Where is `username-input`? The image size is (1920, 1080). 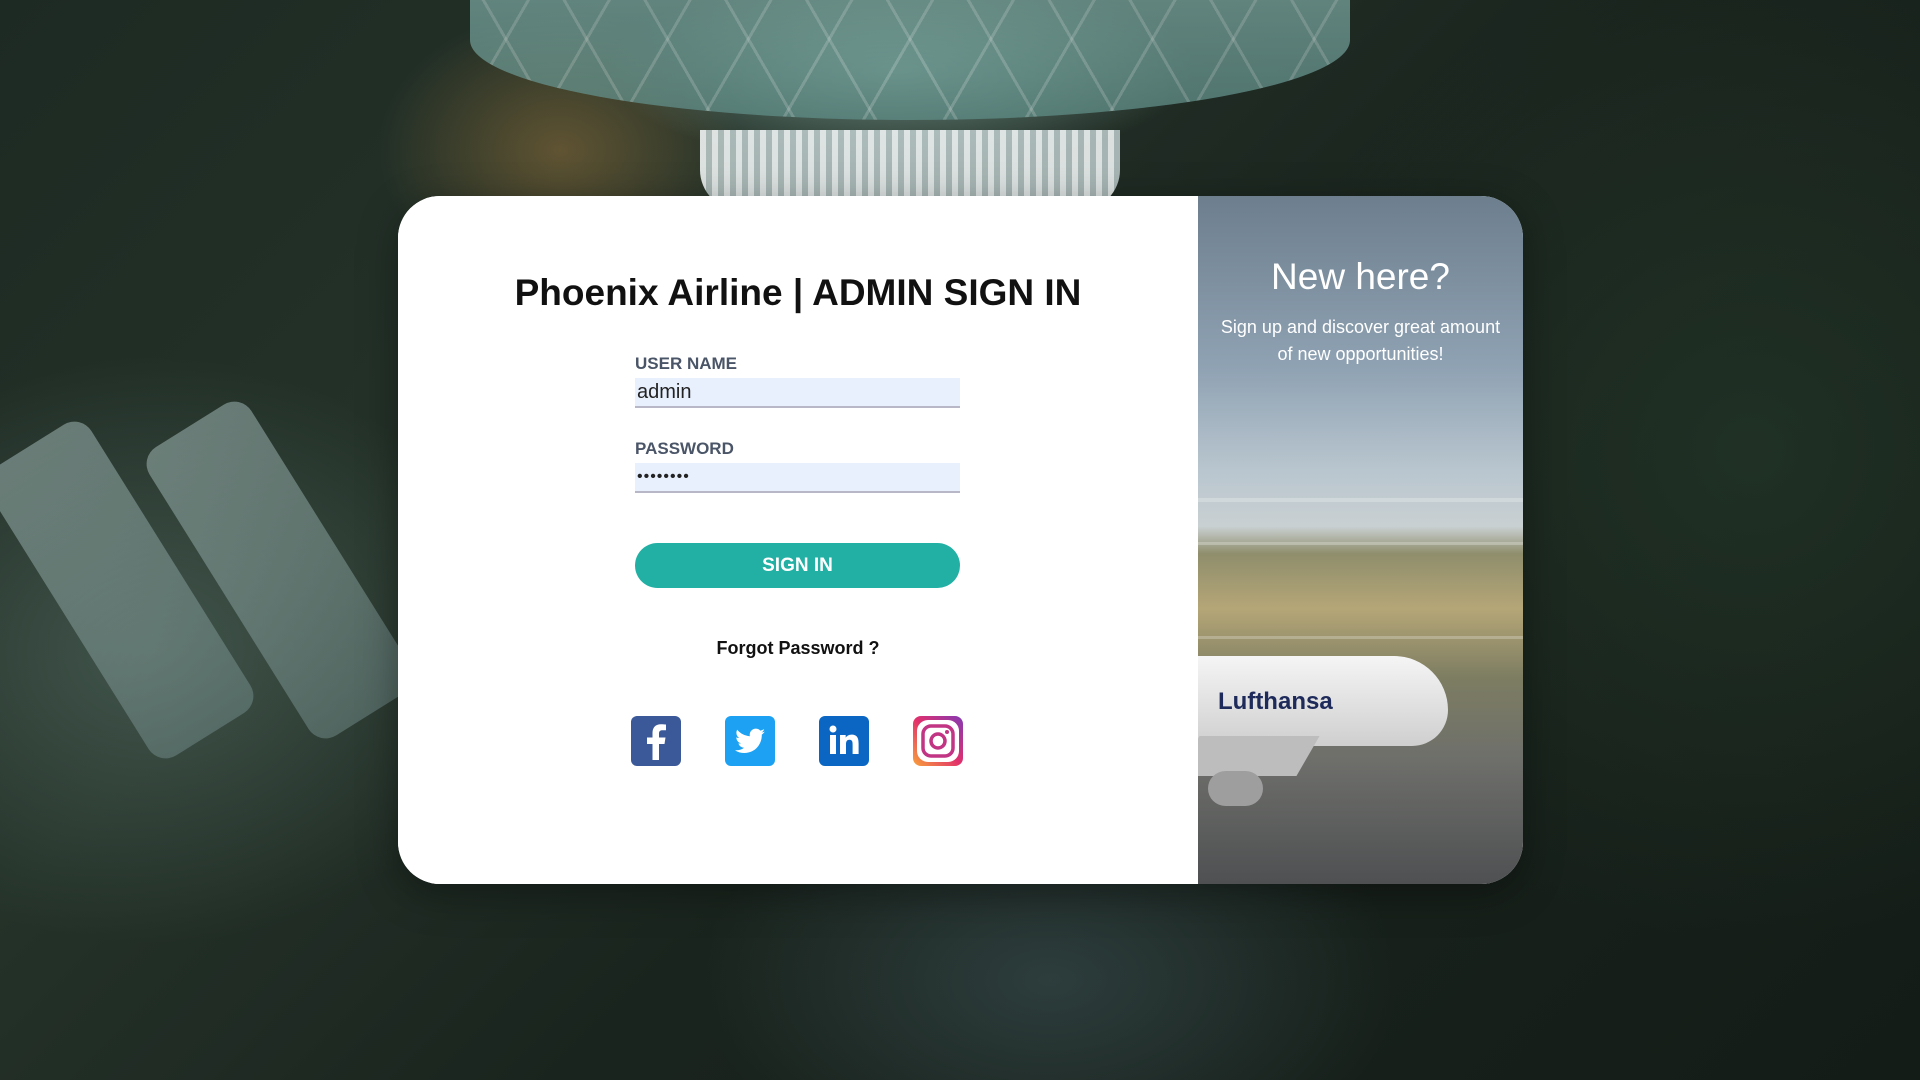 username-input is located at coordinates (797, 393).